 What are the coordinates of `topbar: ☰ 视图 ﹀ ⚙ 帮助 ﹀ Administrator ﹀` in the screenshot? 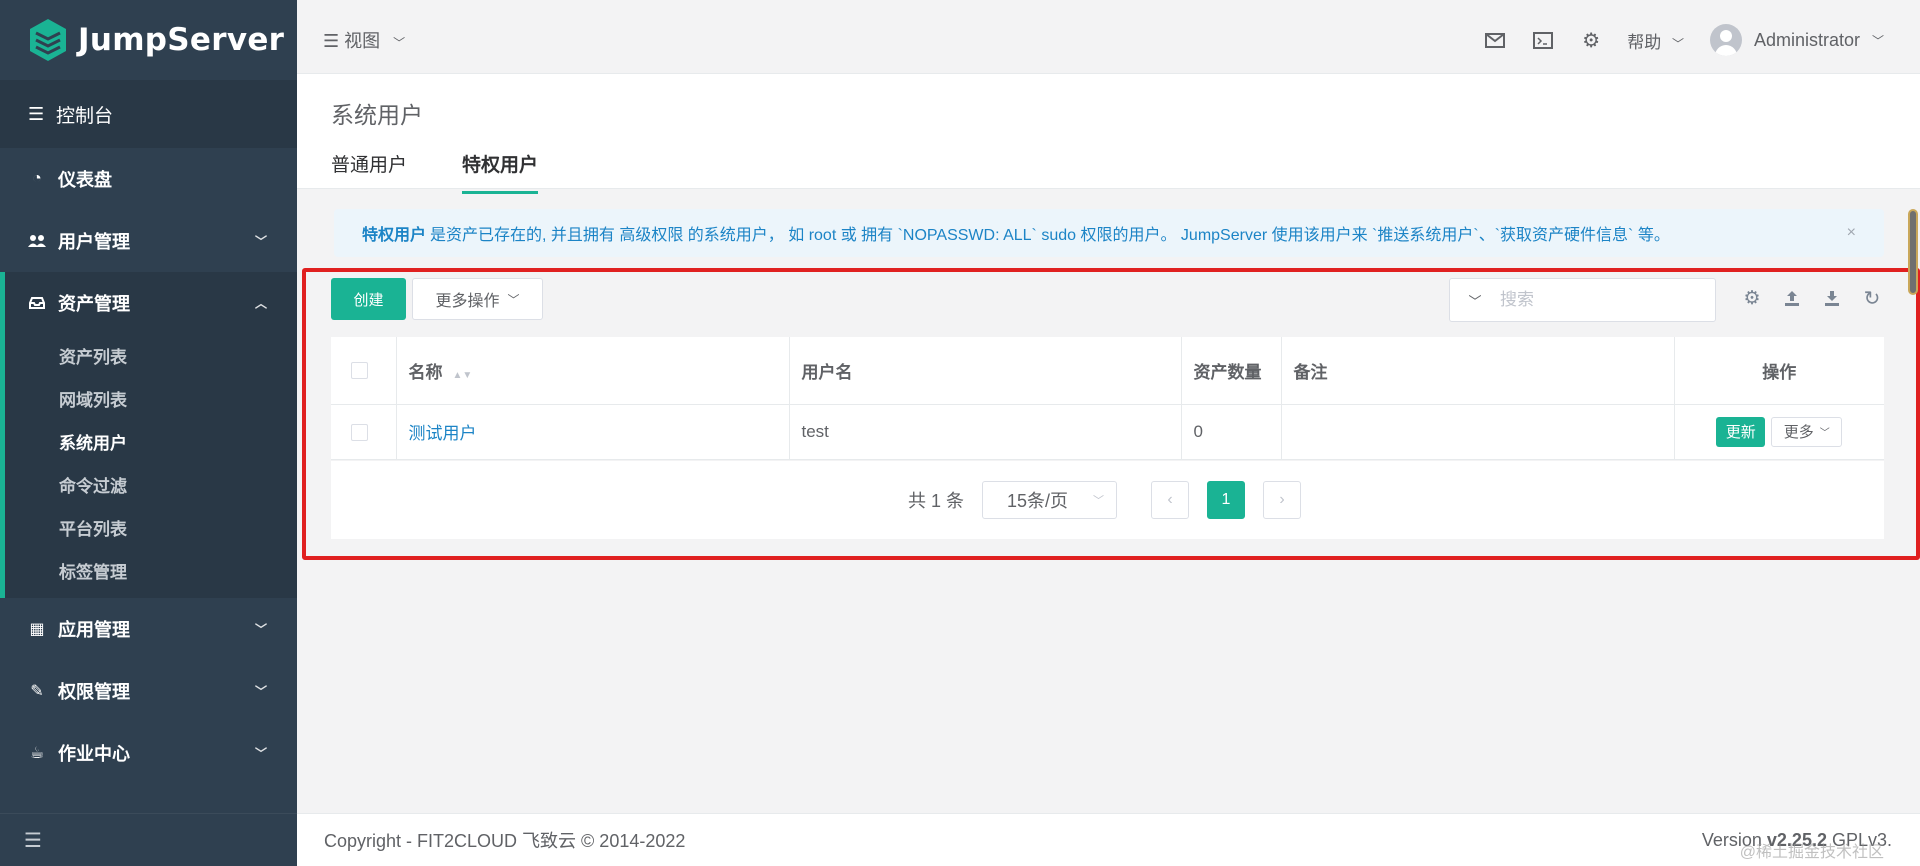 It's located at (1108, 37).